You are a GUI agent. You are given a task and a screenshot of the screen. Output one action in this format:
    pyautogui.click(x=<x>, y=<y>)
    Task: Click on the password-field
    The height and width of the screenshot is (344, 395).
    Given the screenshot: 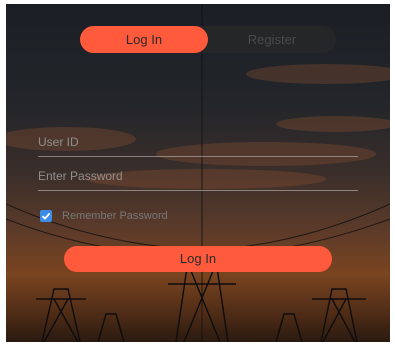 What is the action you would take?
    pyautogui.click(x=198, y=177)
    